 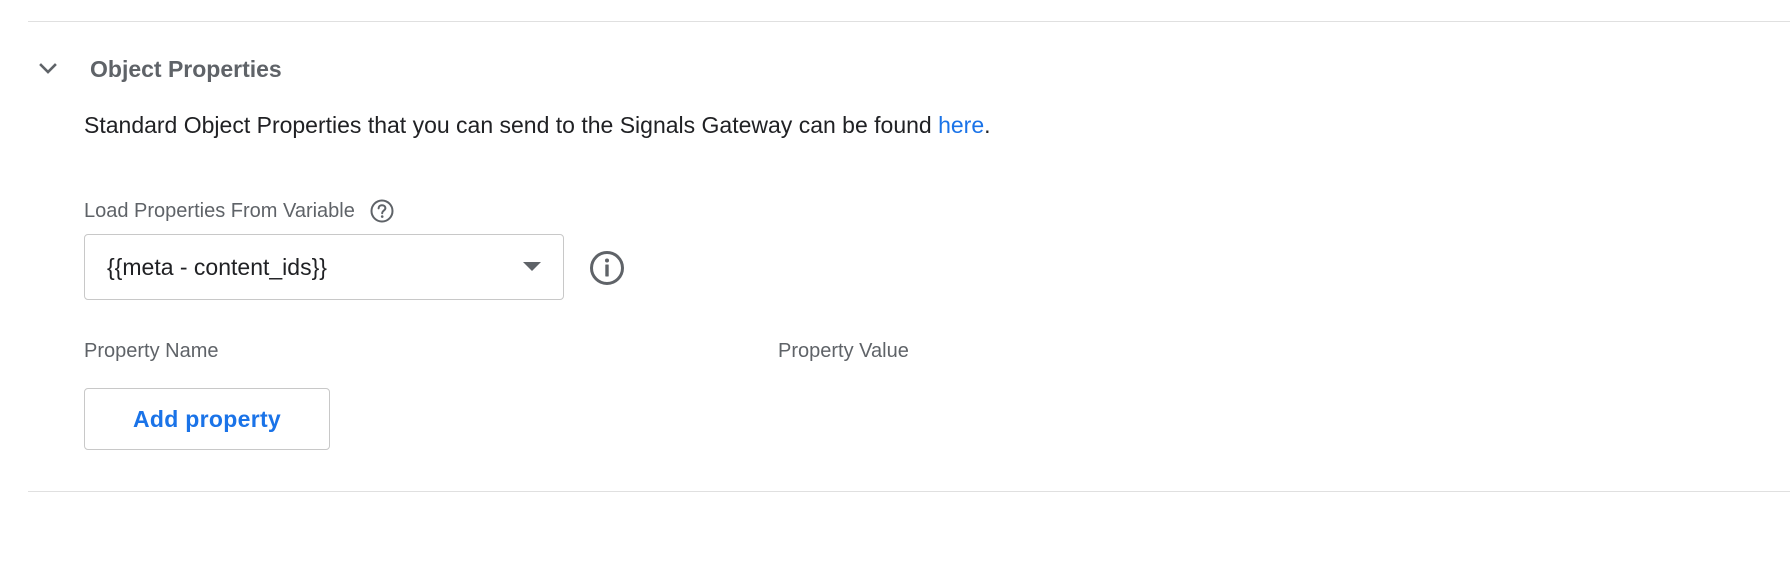 What do you see at coordinates (207, 419) in the screenshot?
I see `add-property-button: Add property` at bounding box center [207, 419].